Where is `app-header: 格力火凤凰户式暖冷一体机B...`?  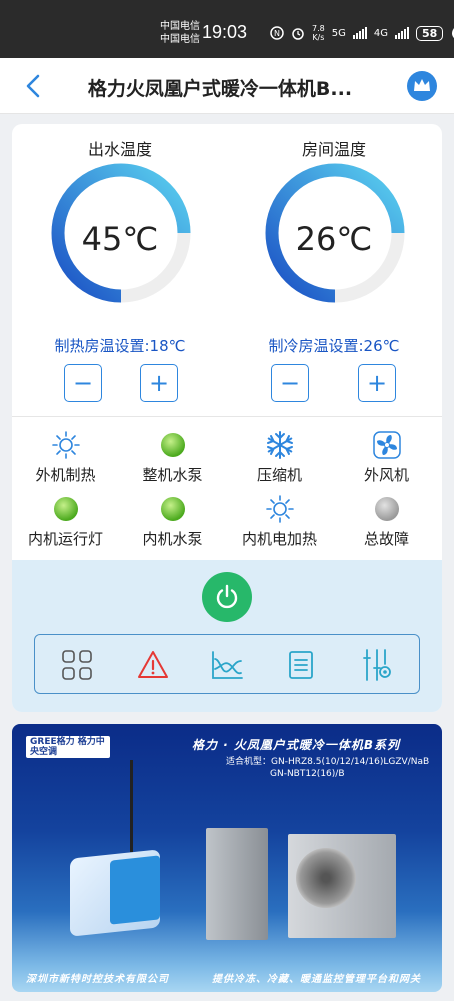
app-header: 格力火凤凰户式暖冷一体机B... is located at coordinates (227, 86).